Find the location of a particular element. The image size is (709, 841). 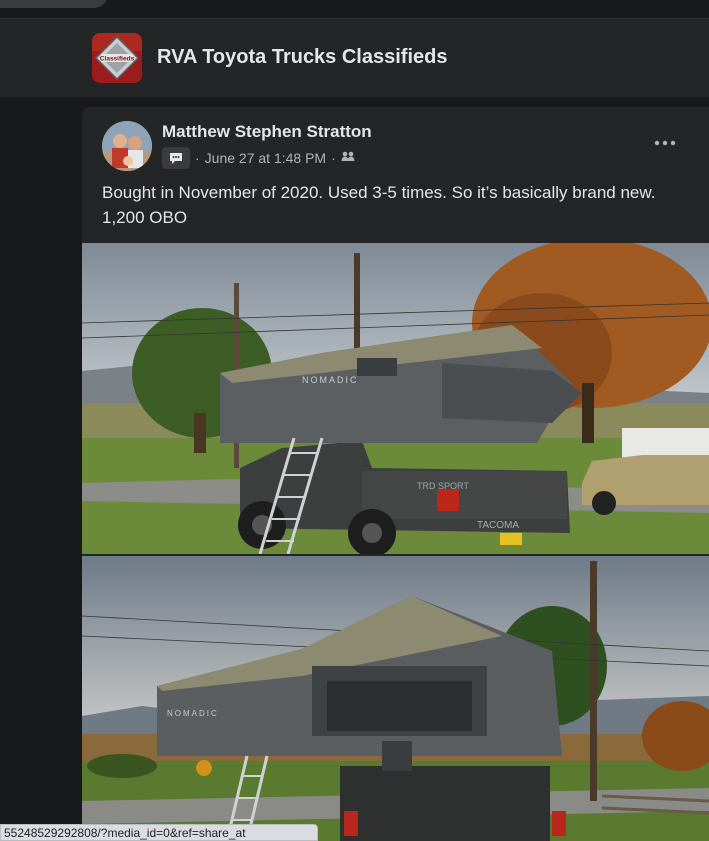

photo2-tent-brand: NOMADIC is located at coordinates (193, 713).